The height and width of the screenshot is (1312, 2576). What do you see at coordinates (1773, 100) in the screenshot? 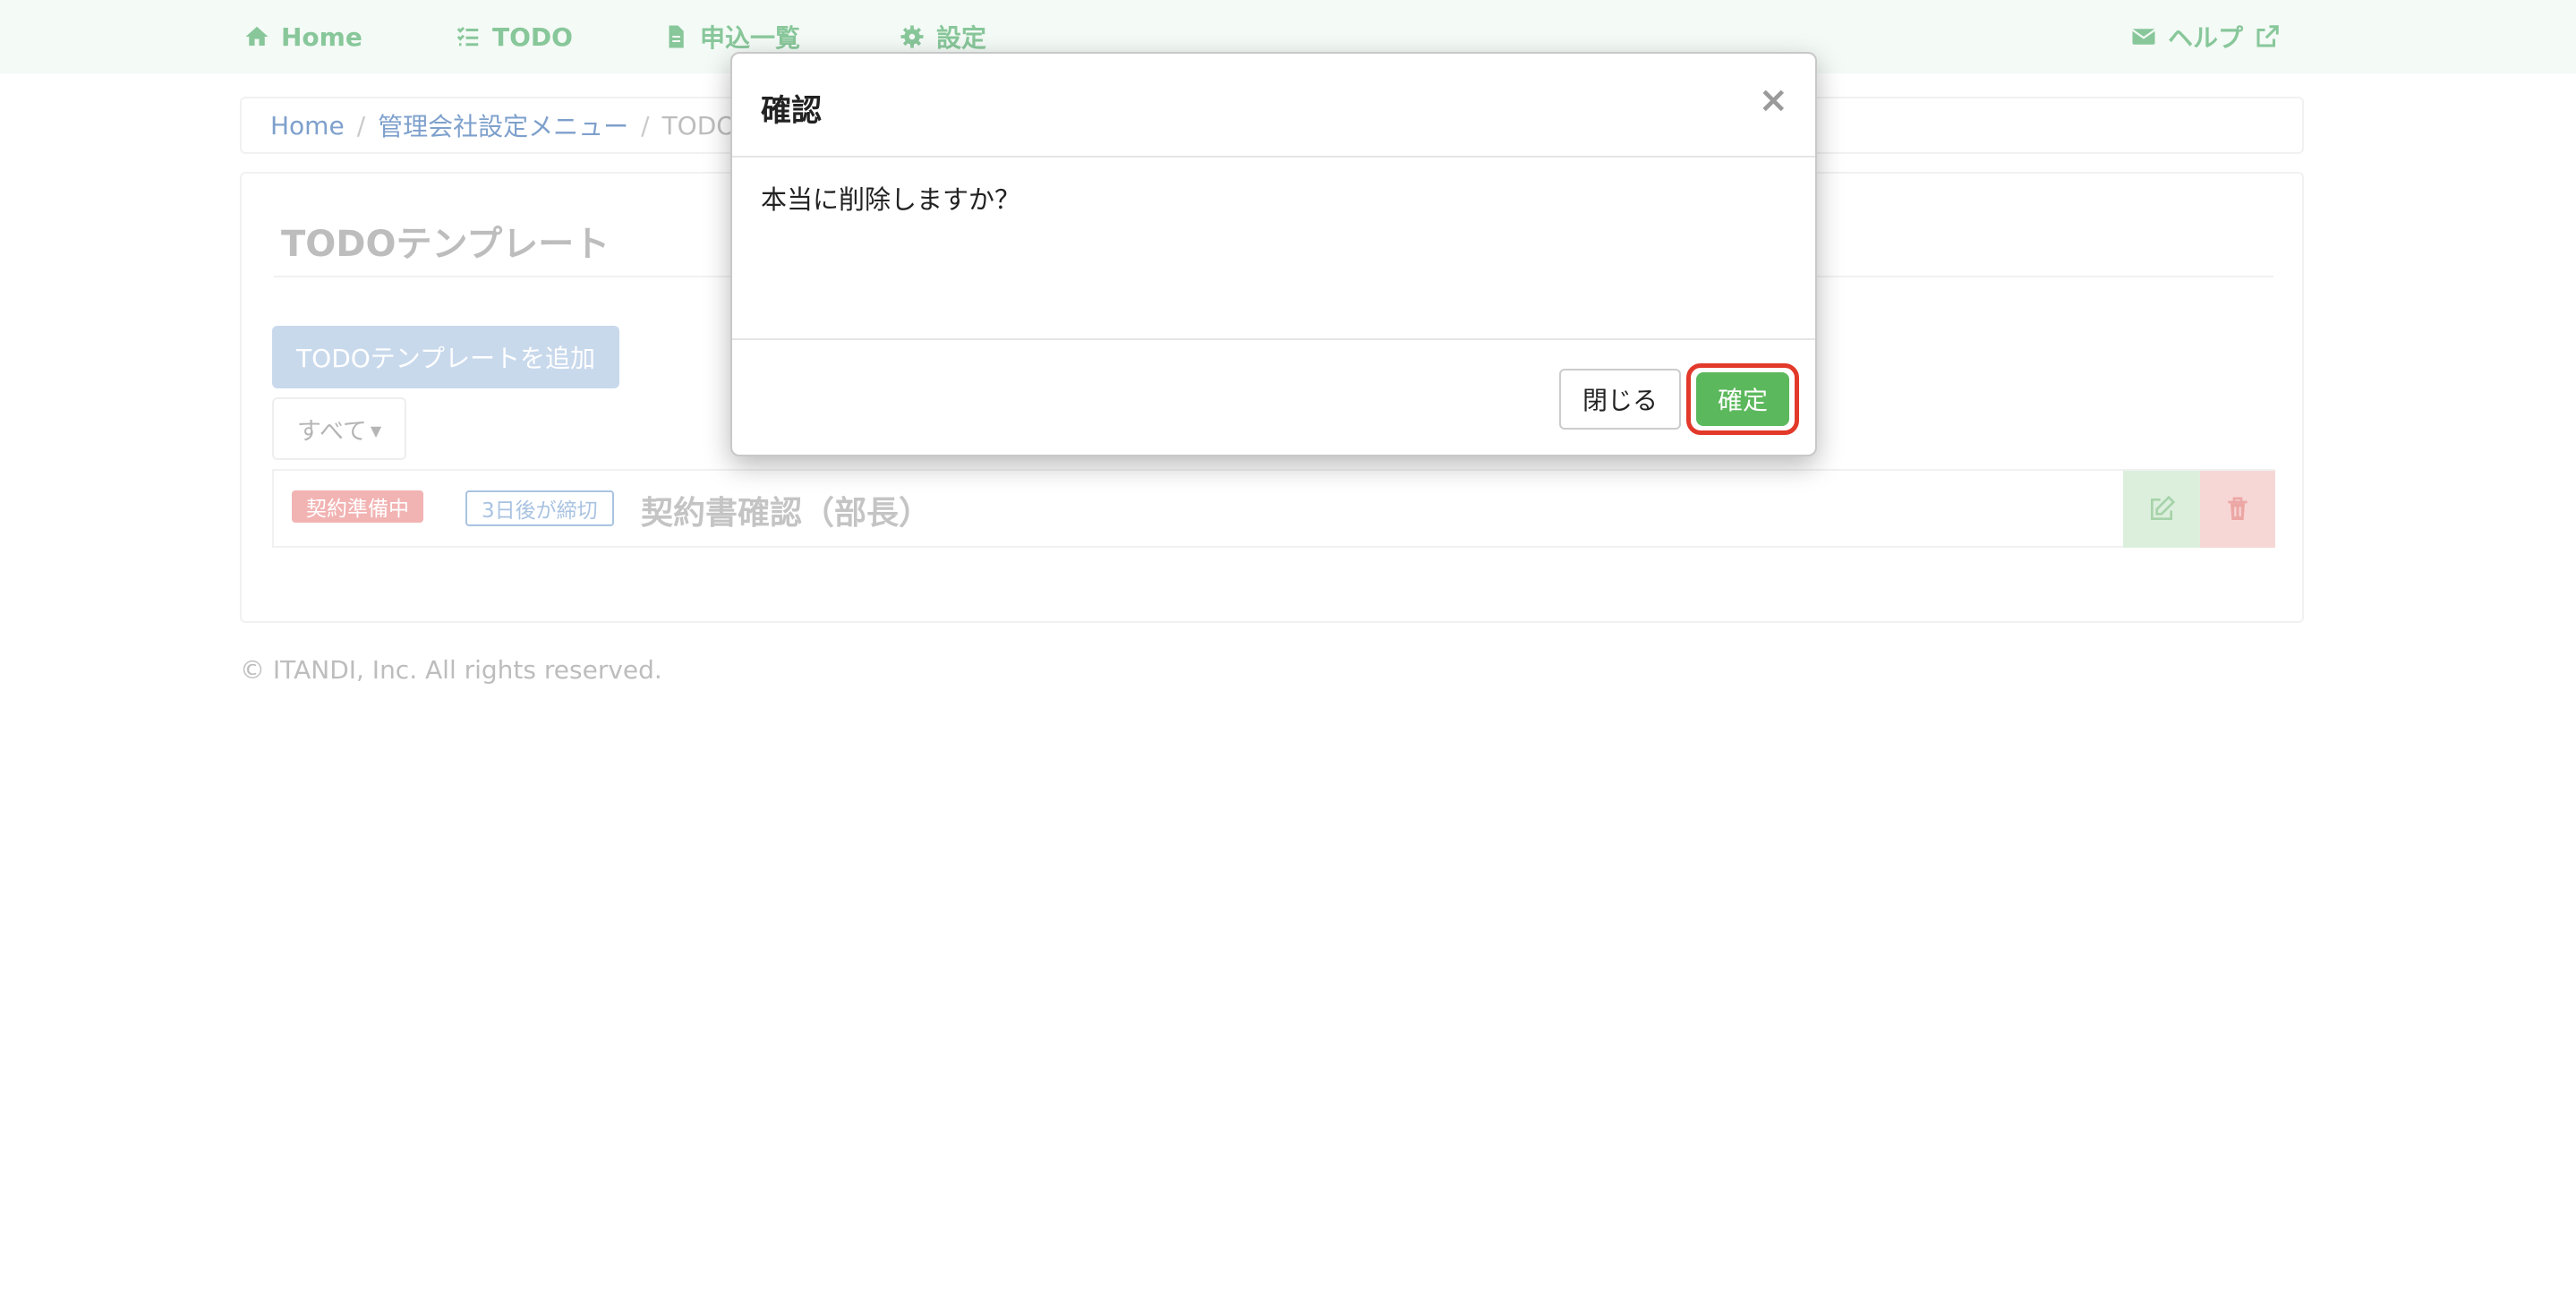
I see `close-icon: ×` at bounding box center [1773, 100].